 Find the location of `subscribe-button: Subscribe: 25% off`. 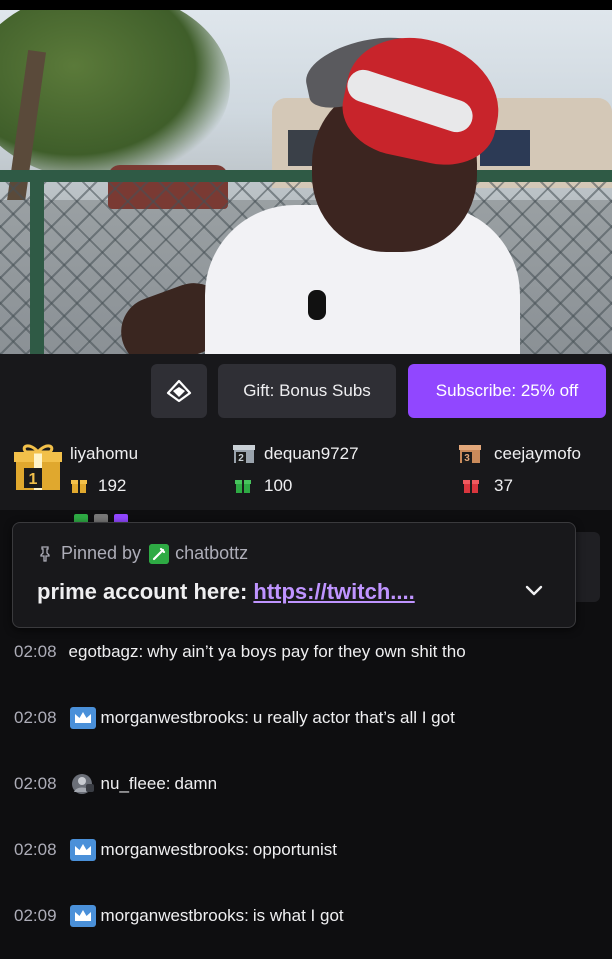

subscribe-button: Subscribe: 25% off is located at coordinates (507, 391).